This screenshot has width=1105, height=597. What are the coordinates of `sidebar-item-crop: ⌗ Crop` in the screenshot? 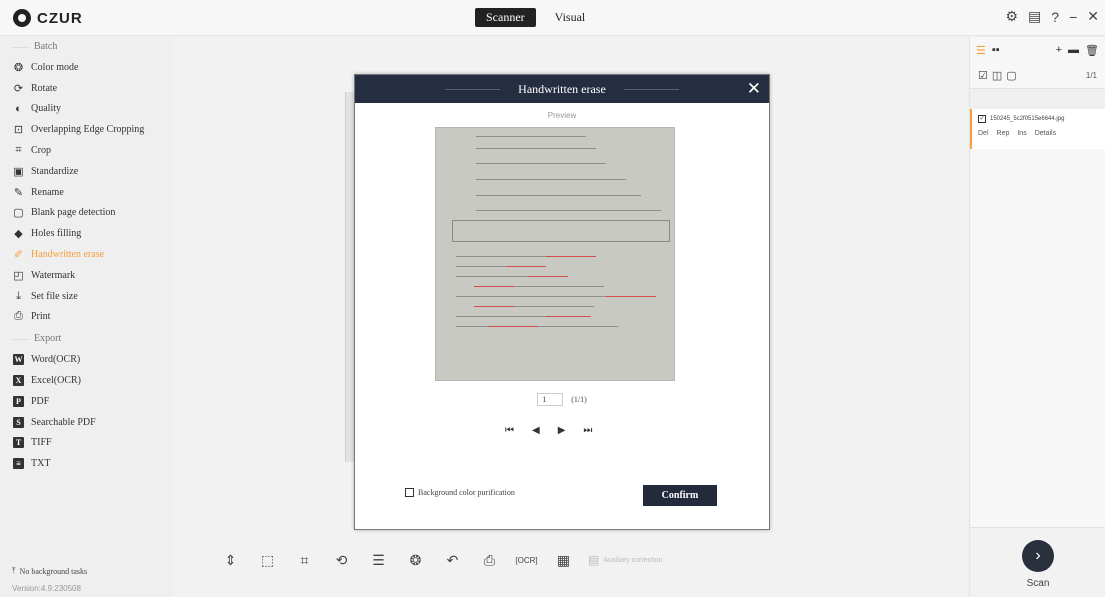 It's located at (86, 150).